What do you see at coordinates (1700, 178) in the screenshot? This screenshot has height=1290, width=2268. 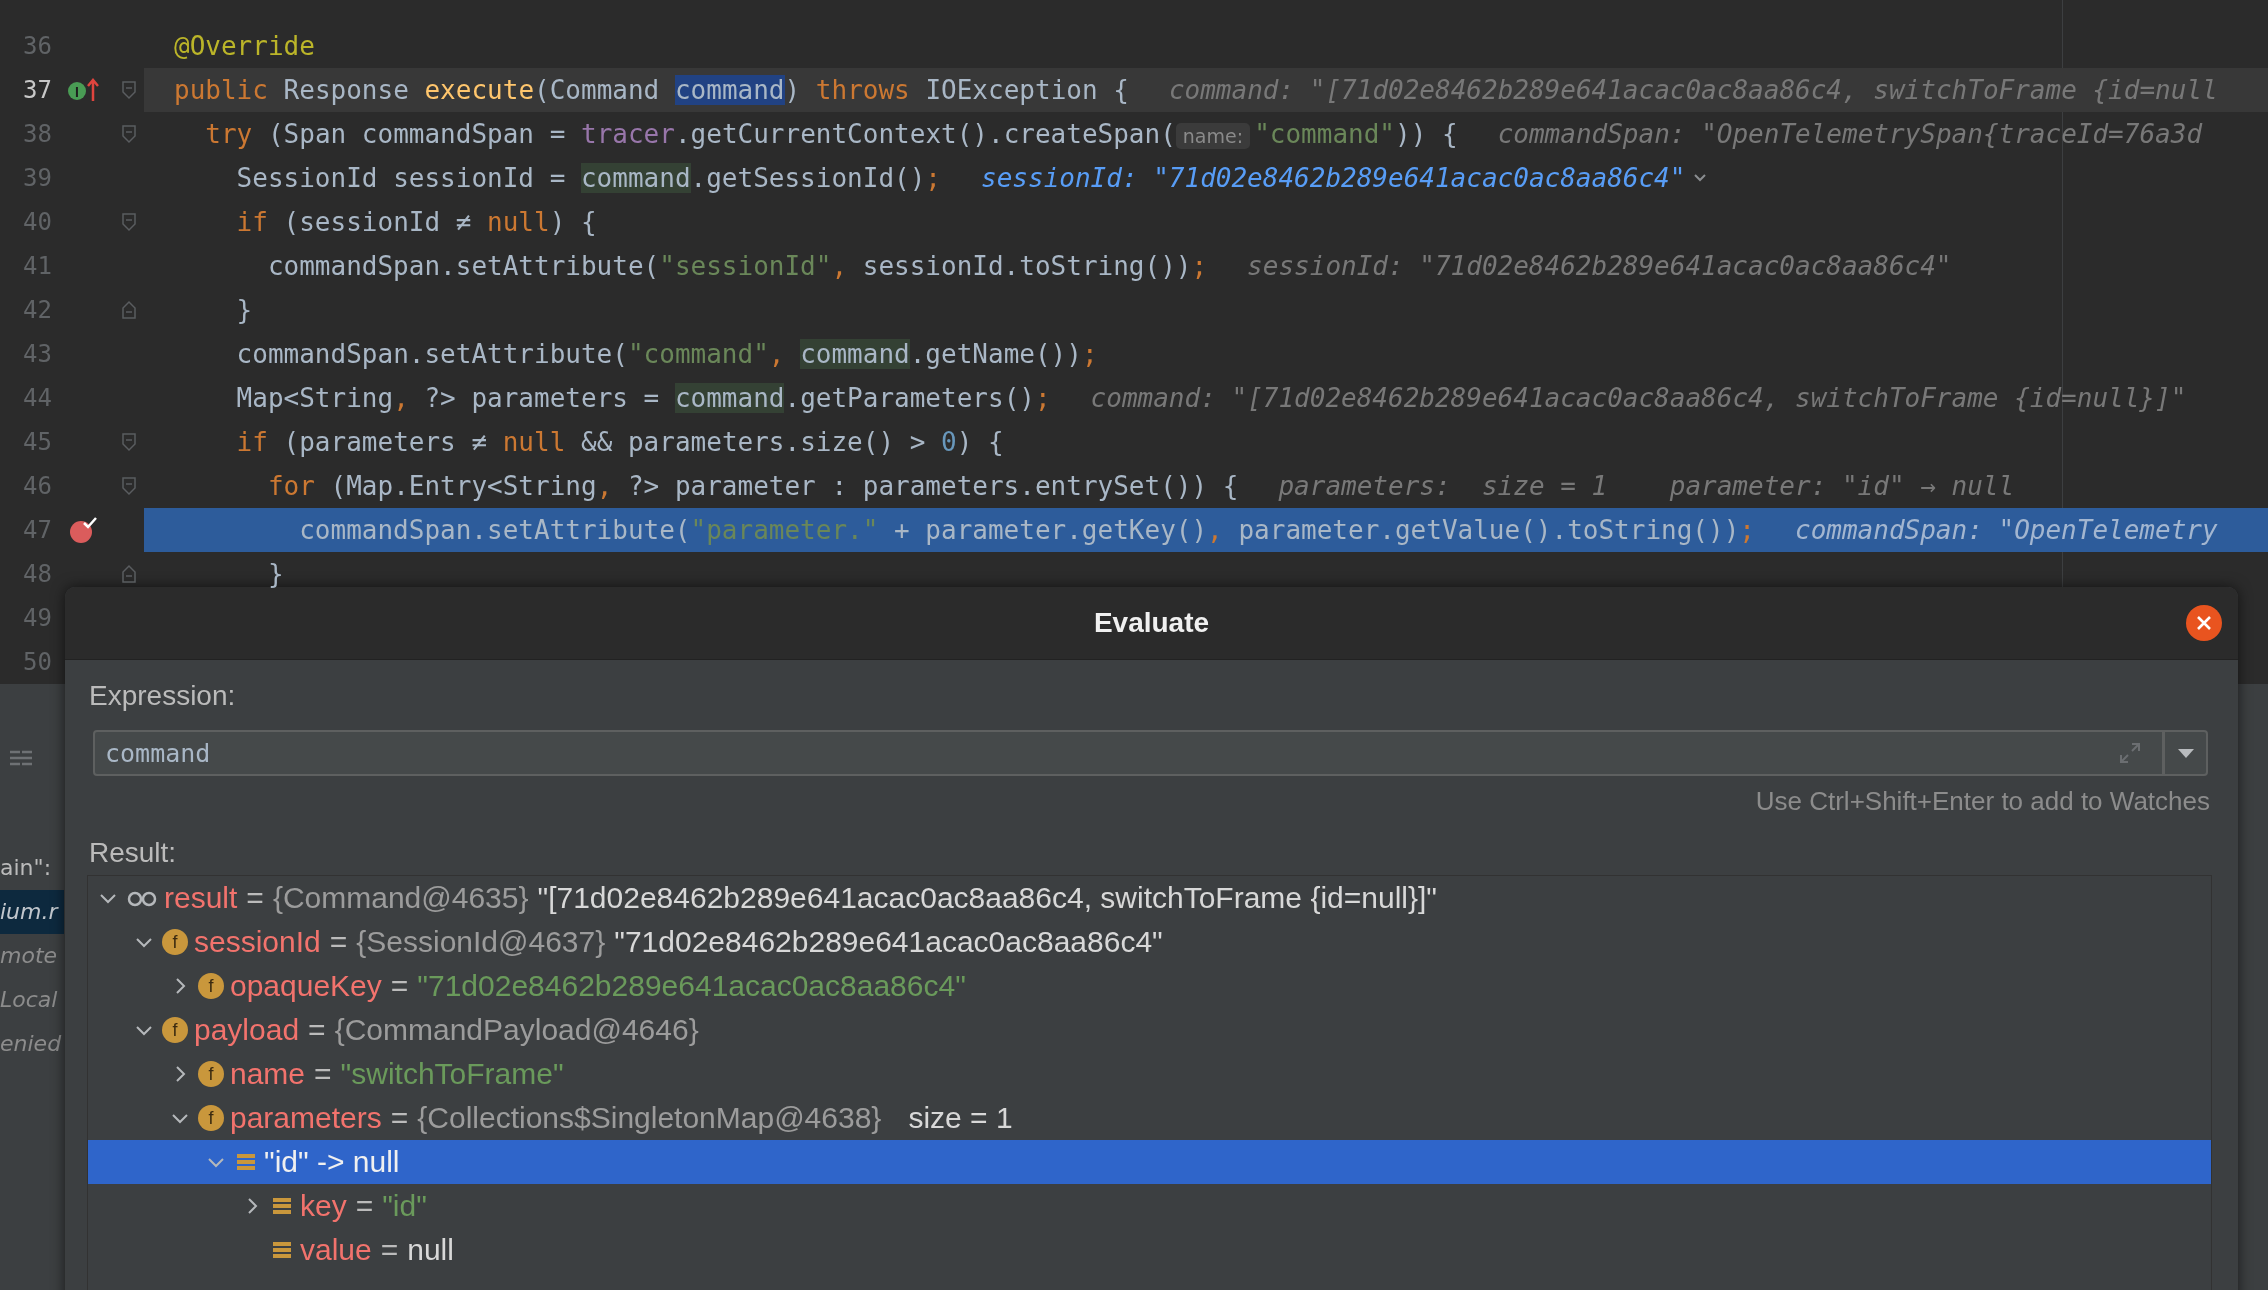 I see `chevron-down-icon` at bounding box center [1700, 178].